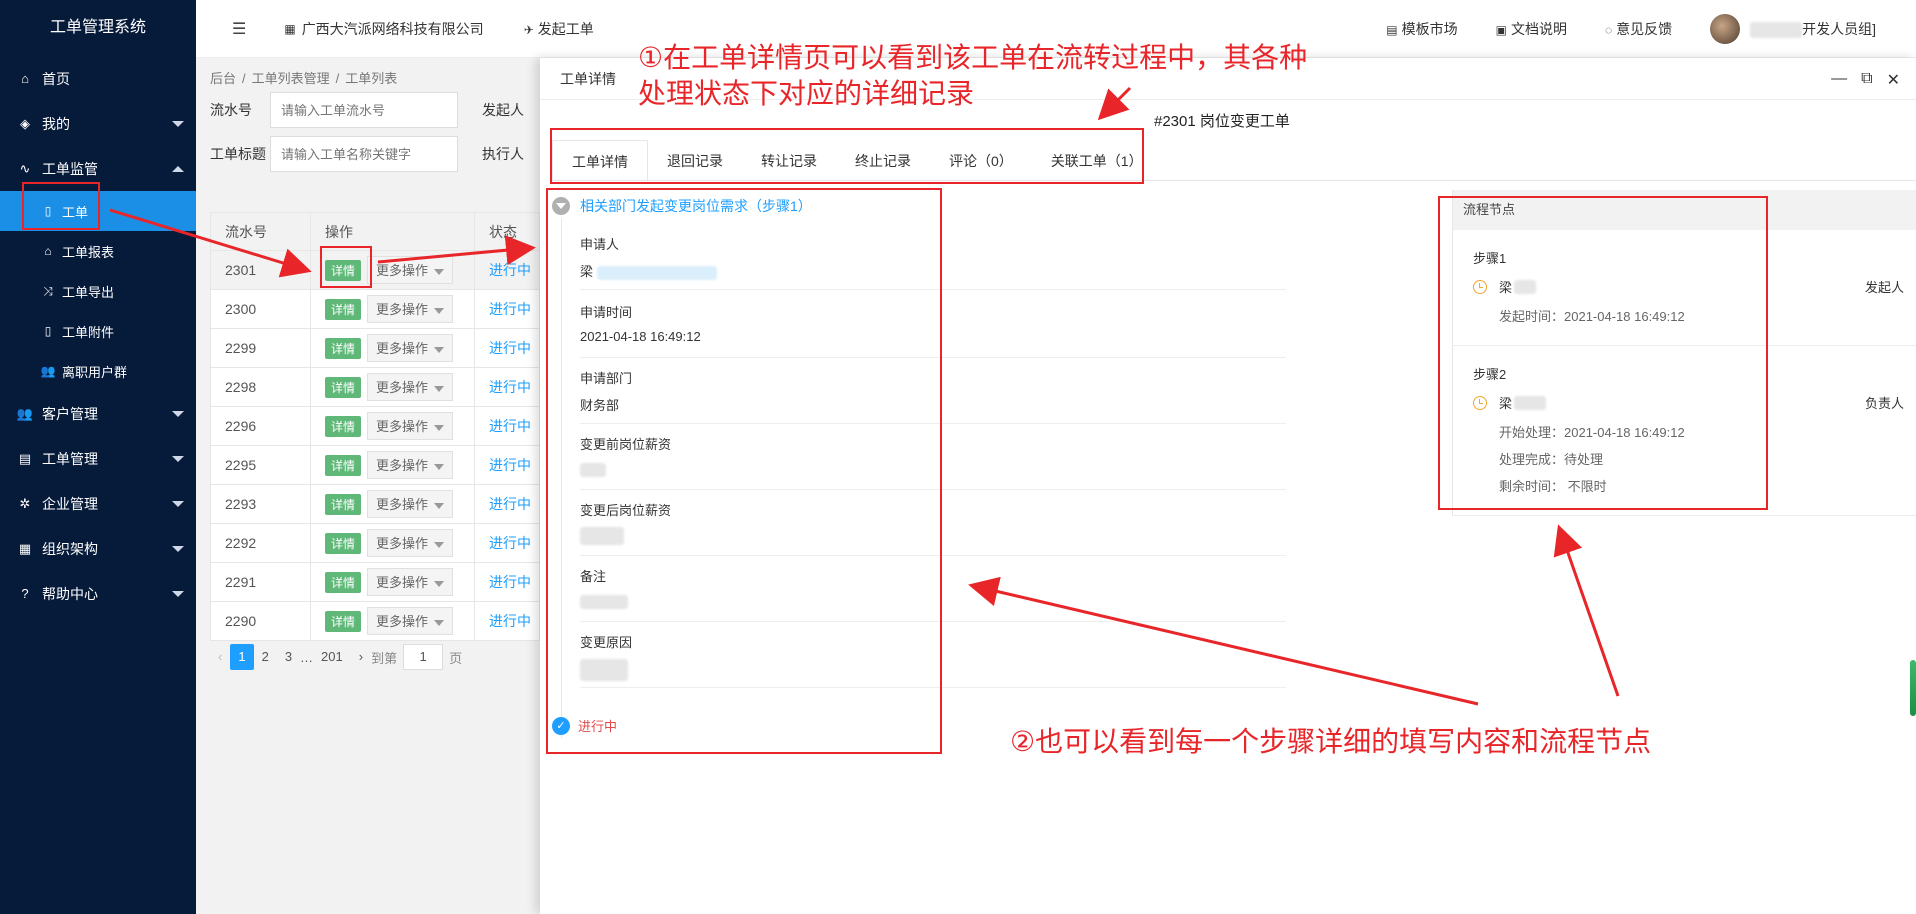 The image size is (1916, 914). I want to click on sidebar-subitem-export: ⤨ 工单导出, so click(98, 291).